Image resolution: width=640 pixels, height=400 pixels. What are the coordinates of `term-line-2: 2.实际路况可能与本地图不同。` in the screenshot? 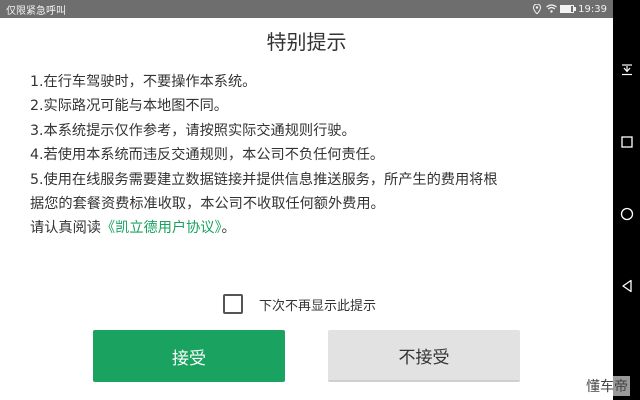 It's located at (129, 106).